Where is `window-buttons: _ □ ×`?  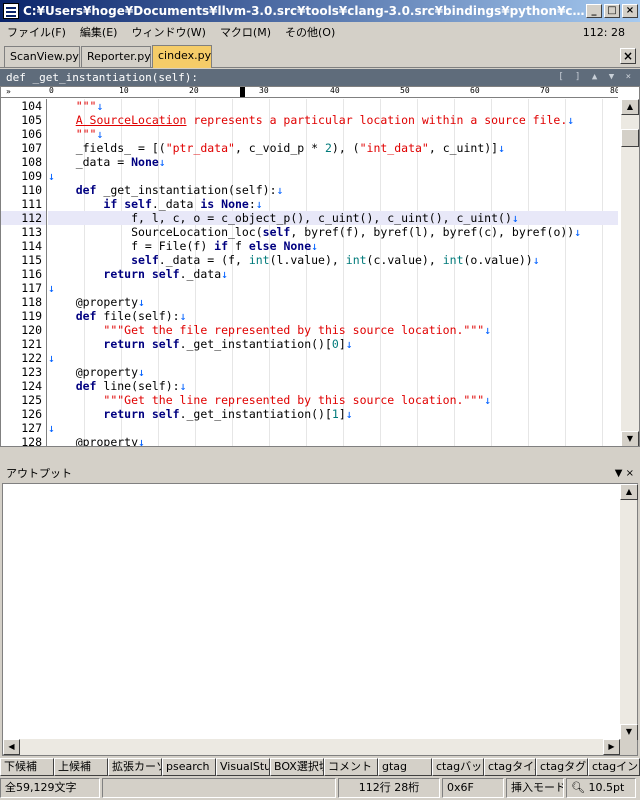
window-buttons: _ □ × is located at coordinates (612, 11).